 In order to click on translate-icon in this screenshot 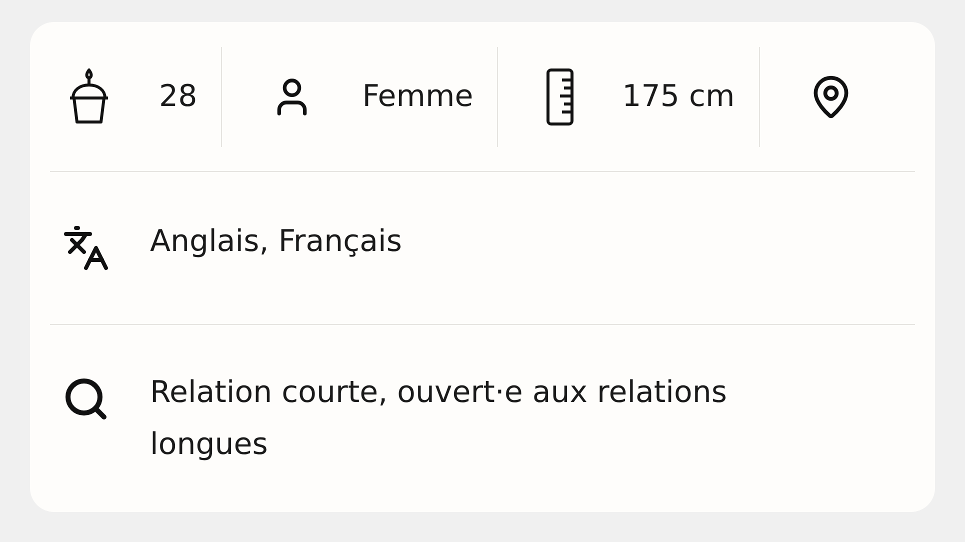, I will do `click(86, 248)`.